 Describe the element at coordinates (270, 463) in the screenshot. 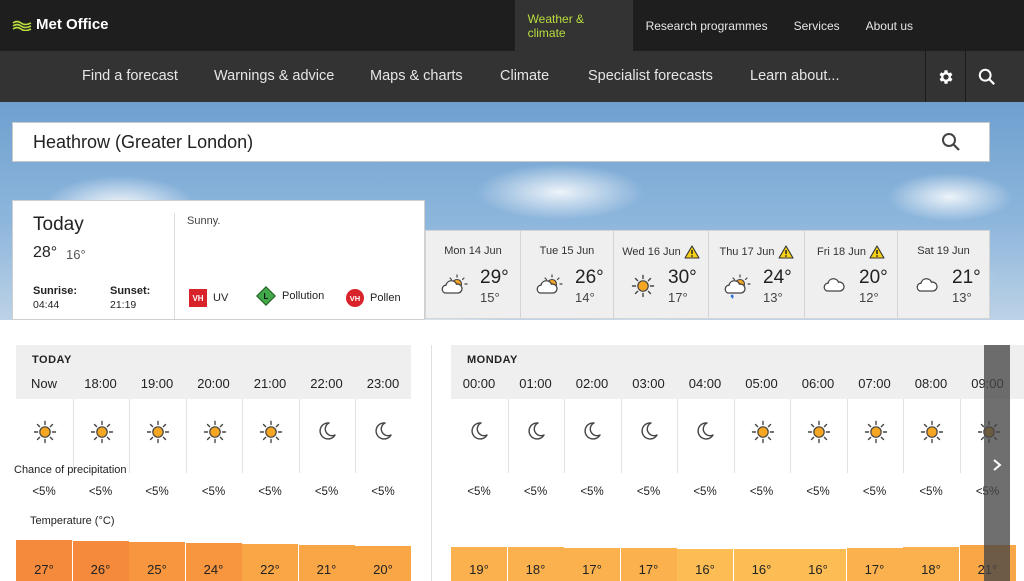

I see `hour-column: 21:00 <5% 22°` at that location.